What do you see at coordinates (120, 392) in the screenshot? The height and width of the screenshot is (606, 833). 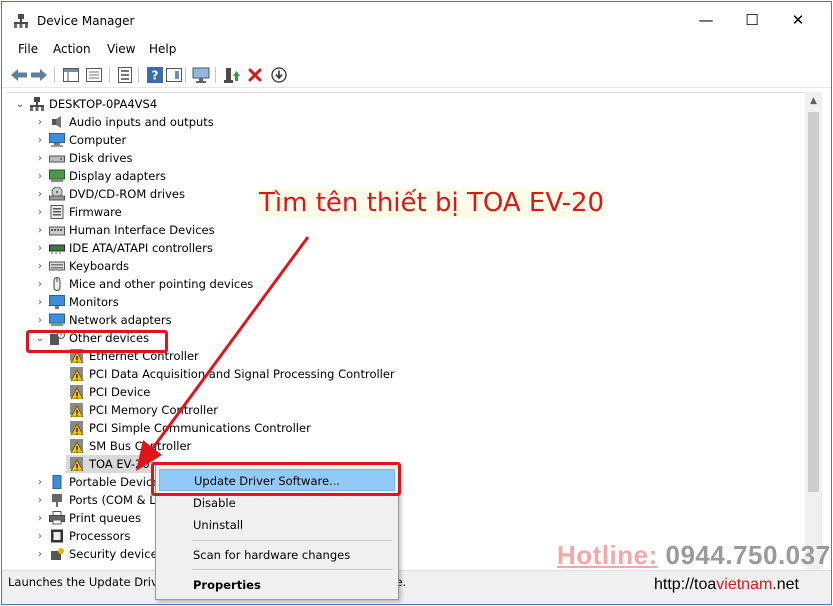 I see `device-label: PCI Device` at bounding box center [120, 392].